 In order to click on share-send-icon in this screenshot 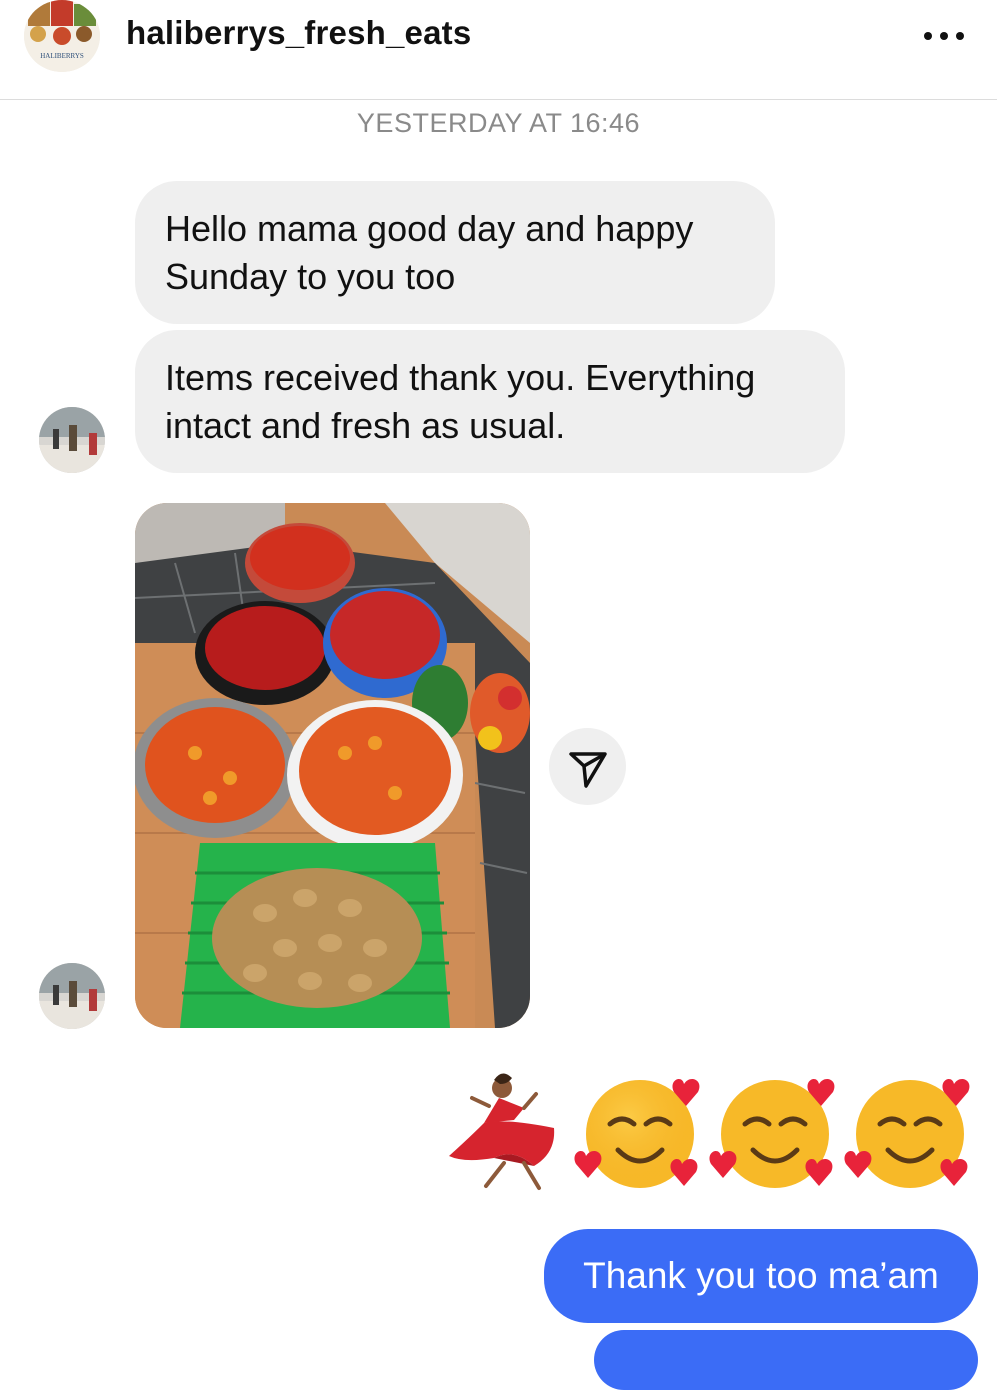, I will do `click(587, 766)`.